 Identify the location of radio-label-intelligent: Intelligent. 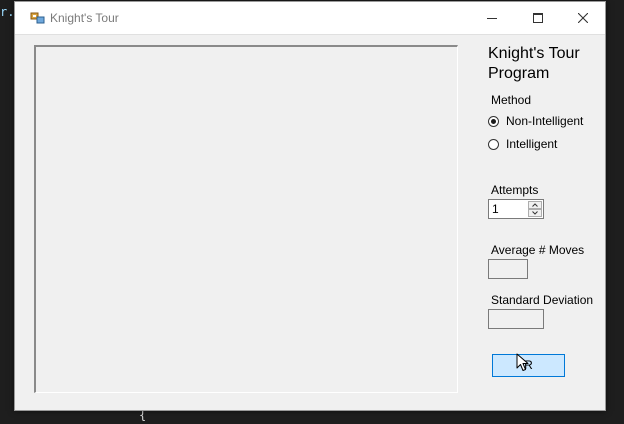
(532, 144).